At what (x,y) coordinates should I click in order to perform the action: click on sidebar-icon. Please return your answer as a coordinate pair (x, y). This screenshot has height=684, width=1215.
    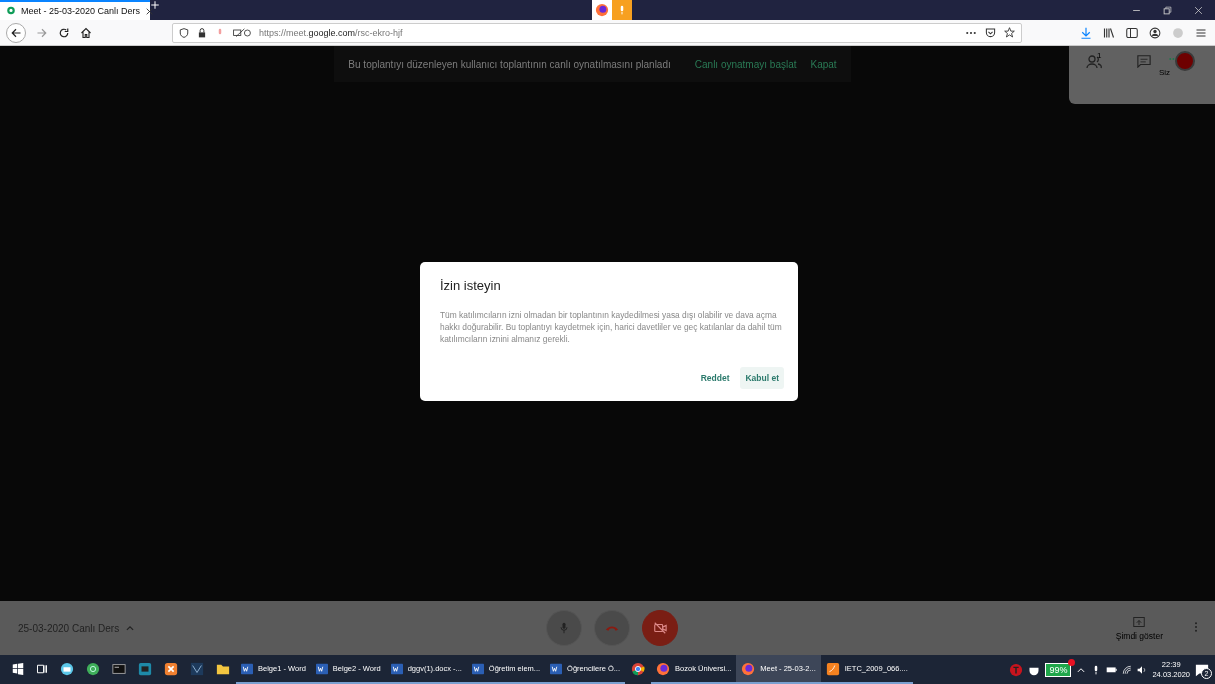
    Looking at the image, I should click on (1132, 32).